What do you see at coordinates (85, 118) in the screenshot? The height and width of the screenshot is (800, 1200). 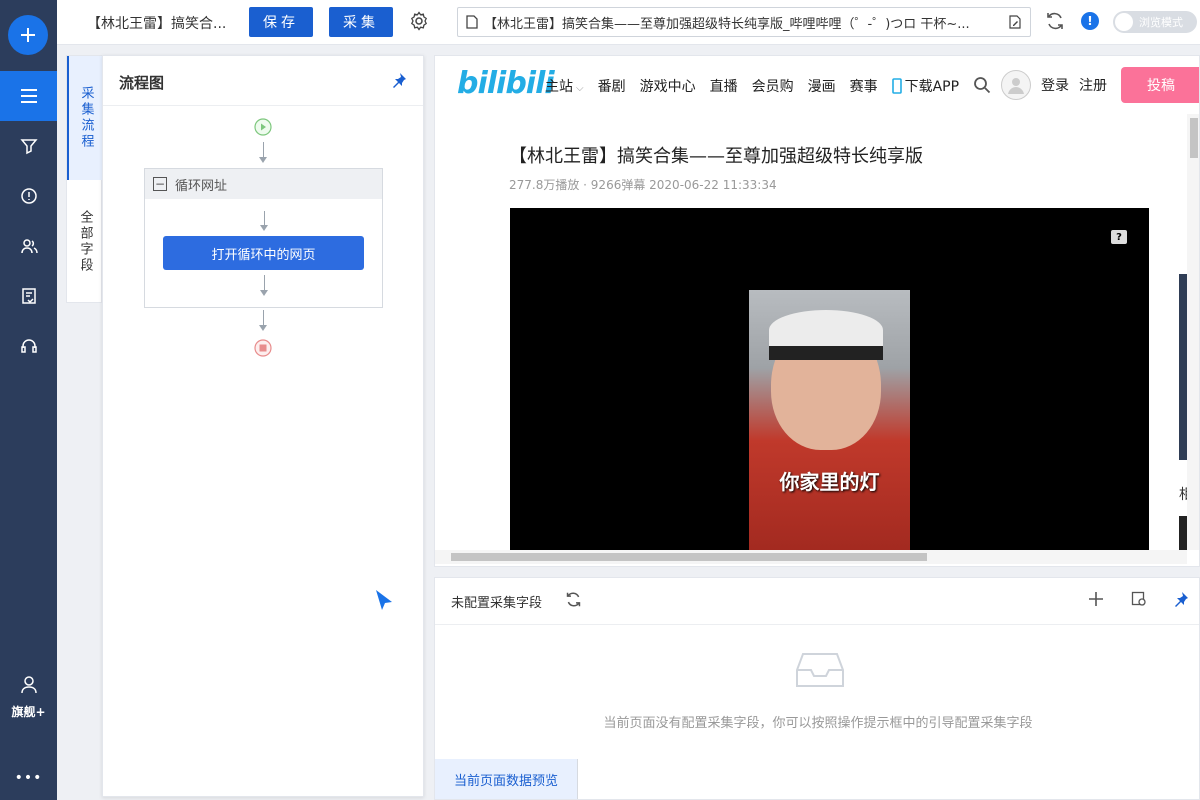 I see `tab-workflow: 采集流程` at bounding box center [85, 118].